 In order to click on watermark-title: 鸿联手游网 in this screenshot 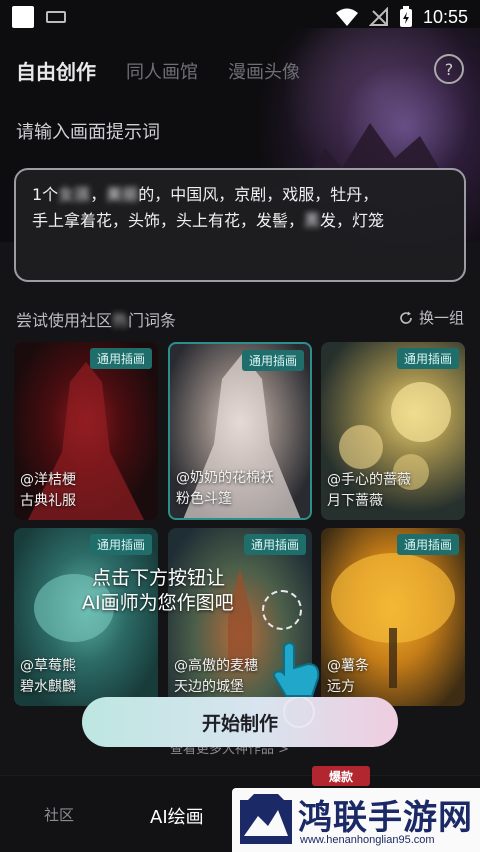, I will do `click(385, 818)`.